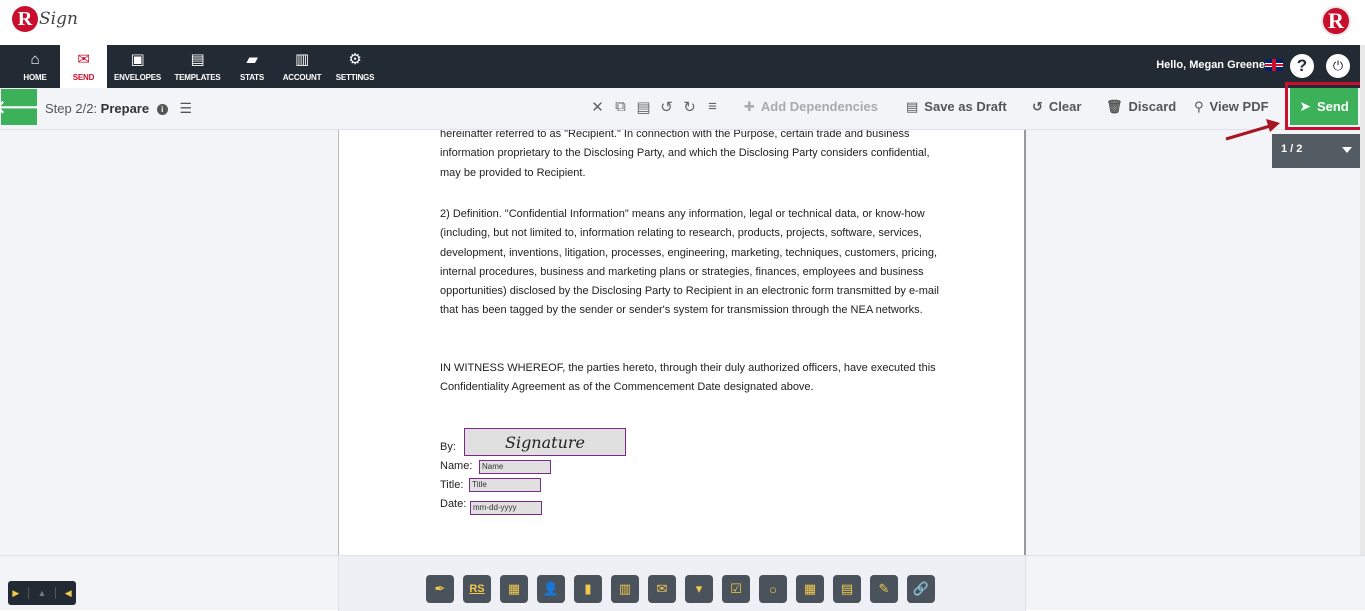 This screenshot has width=1365, height=611. I want to click on discard-label: Discard, so click(1152, 106).